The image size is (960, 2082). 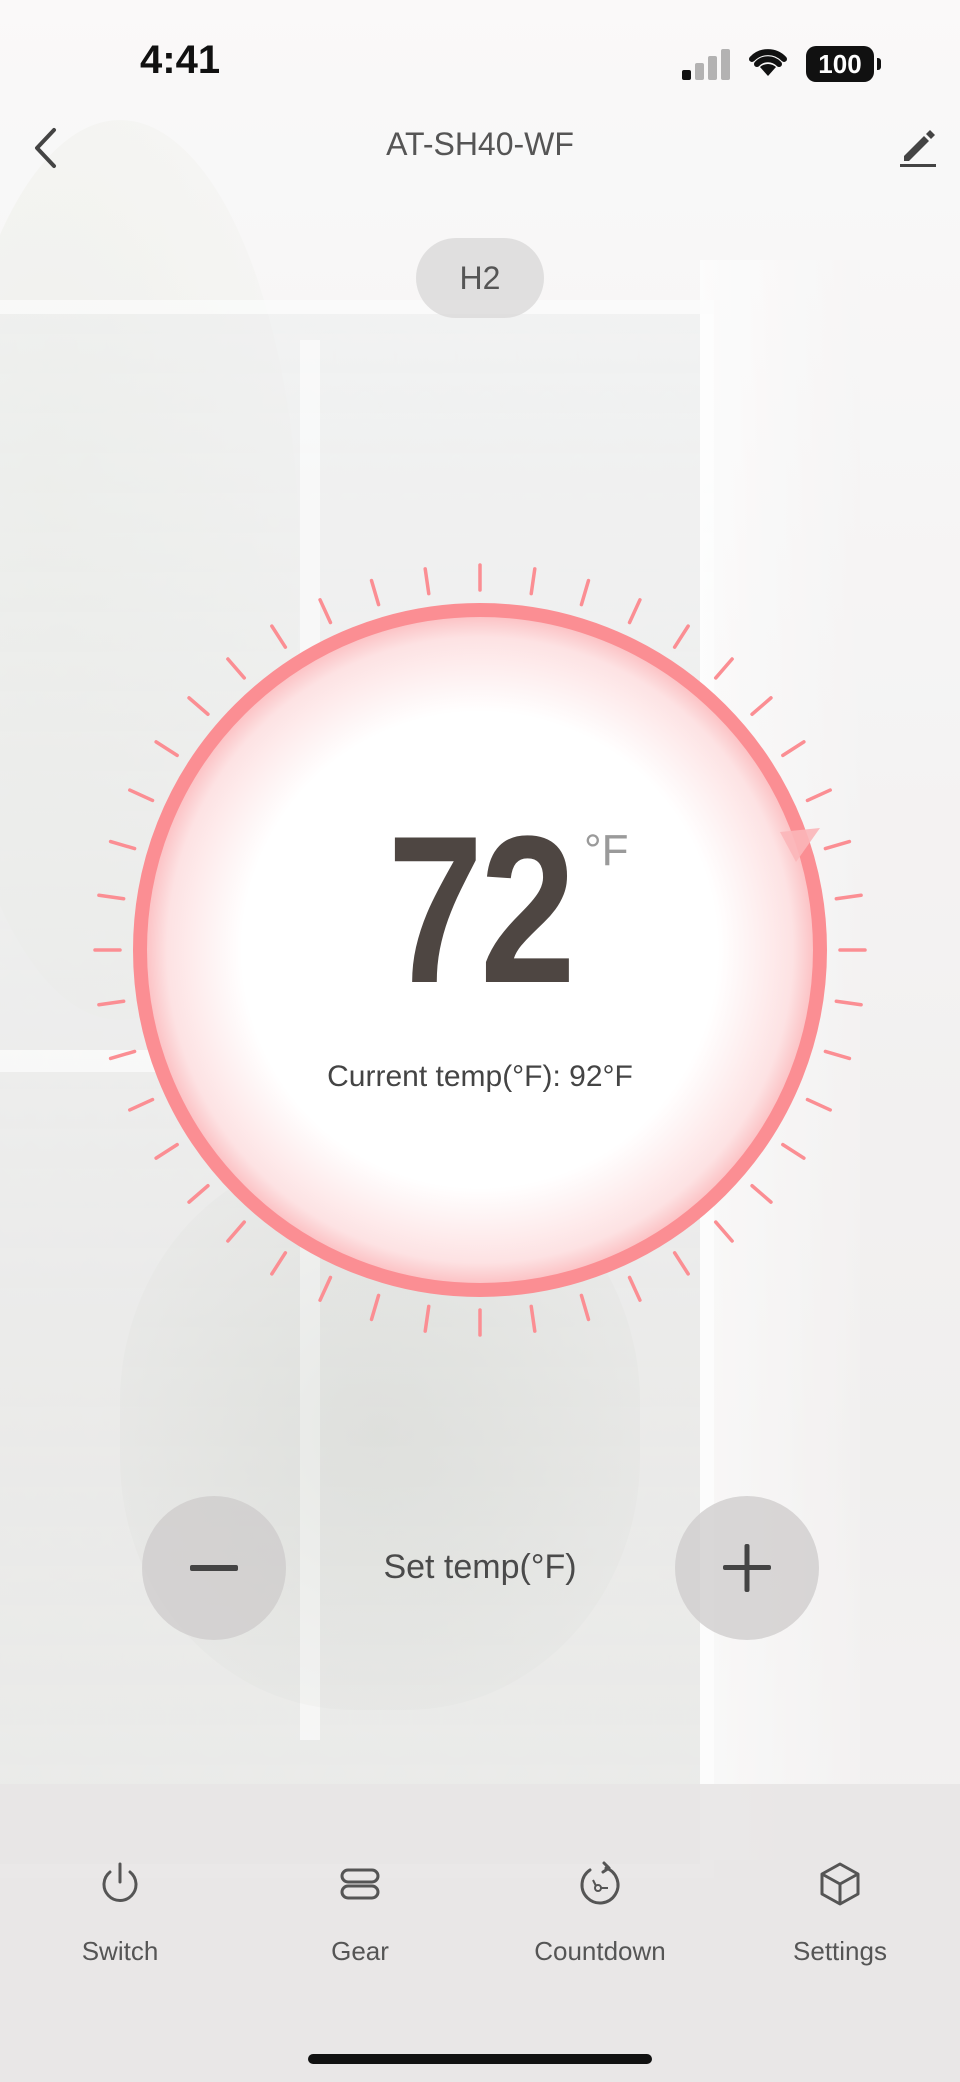 What do you see at coordinates (600, 1951) in the screenshot?
I see `nav-label: Countdown` at bounding box center [600, 1951].